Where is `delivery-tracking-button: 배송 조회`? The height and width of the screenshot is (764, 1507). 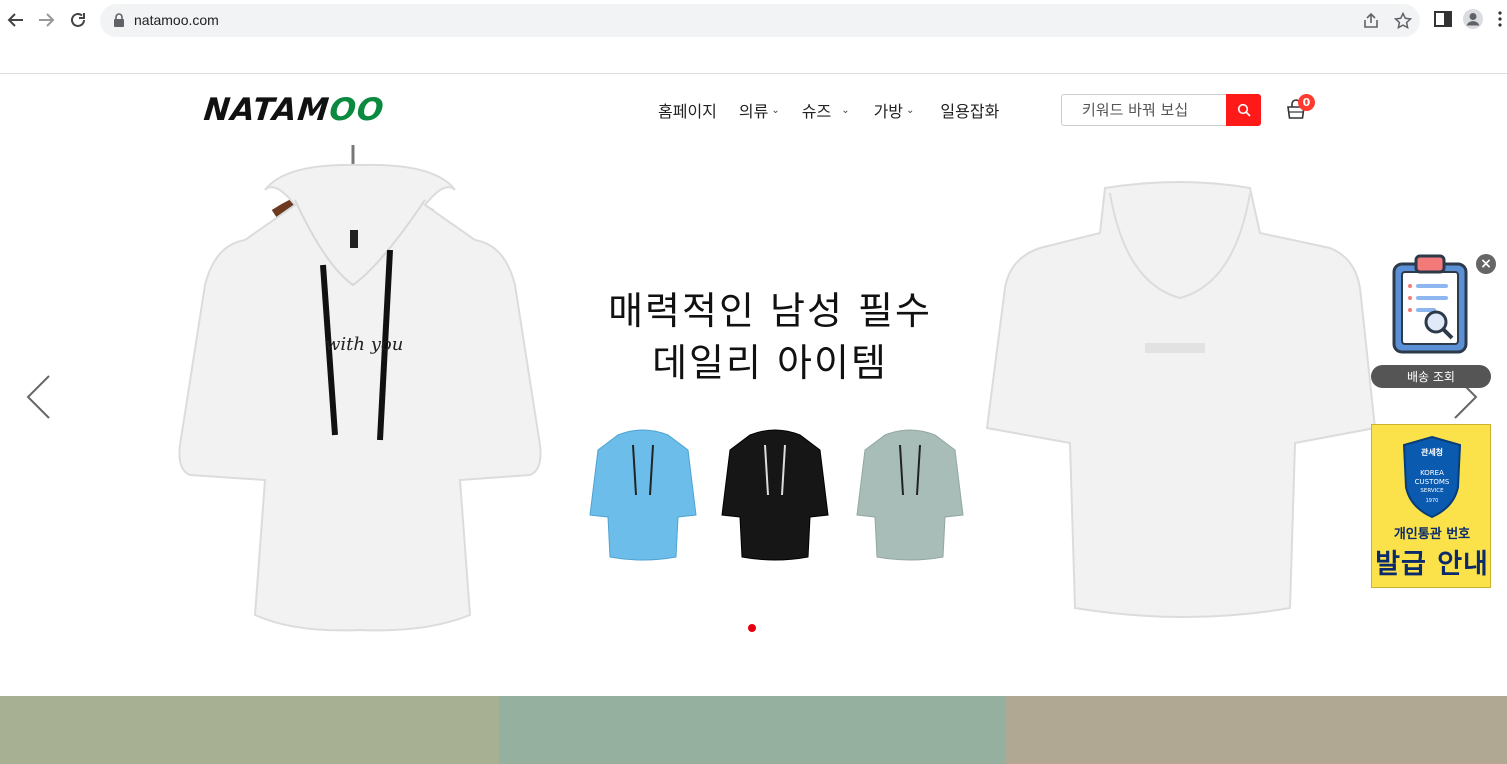
delivery-tracking-button: 배송 조회 is located at coordinates (1431, 376).